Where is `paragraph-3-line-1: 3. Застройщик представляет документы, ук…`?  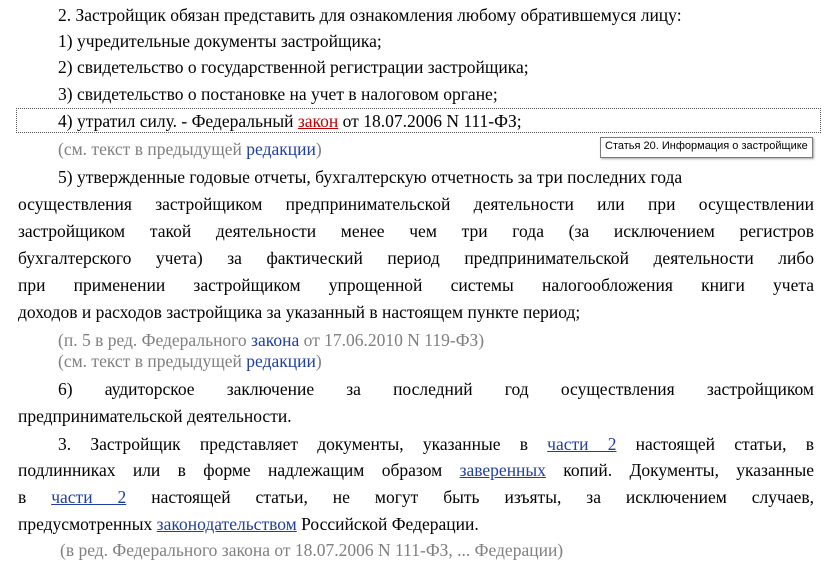
paragraph-3-line-1: 3. Застройщик представляет документы, ук… is located at coordinates (436, 444).